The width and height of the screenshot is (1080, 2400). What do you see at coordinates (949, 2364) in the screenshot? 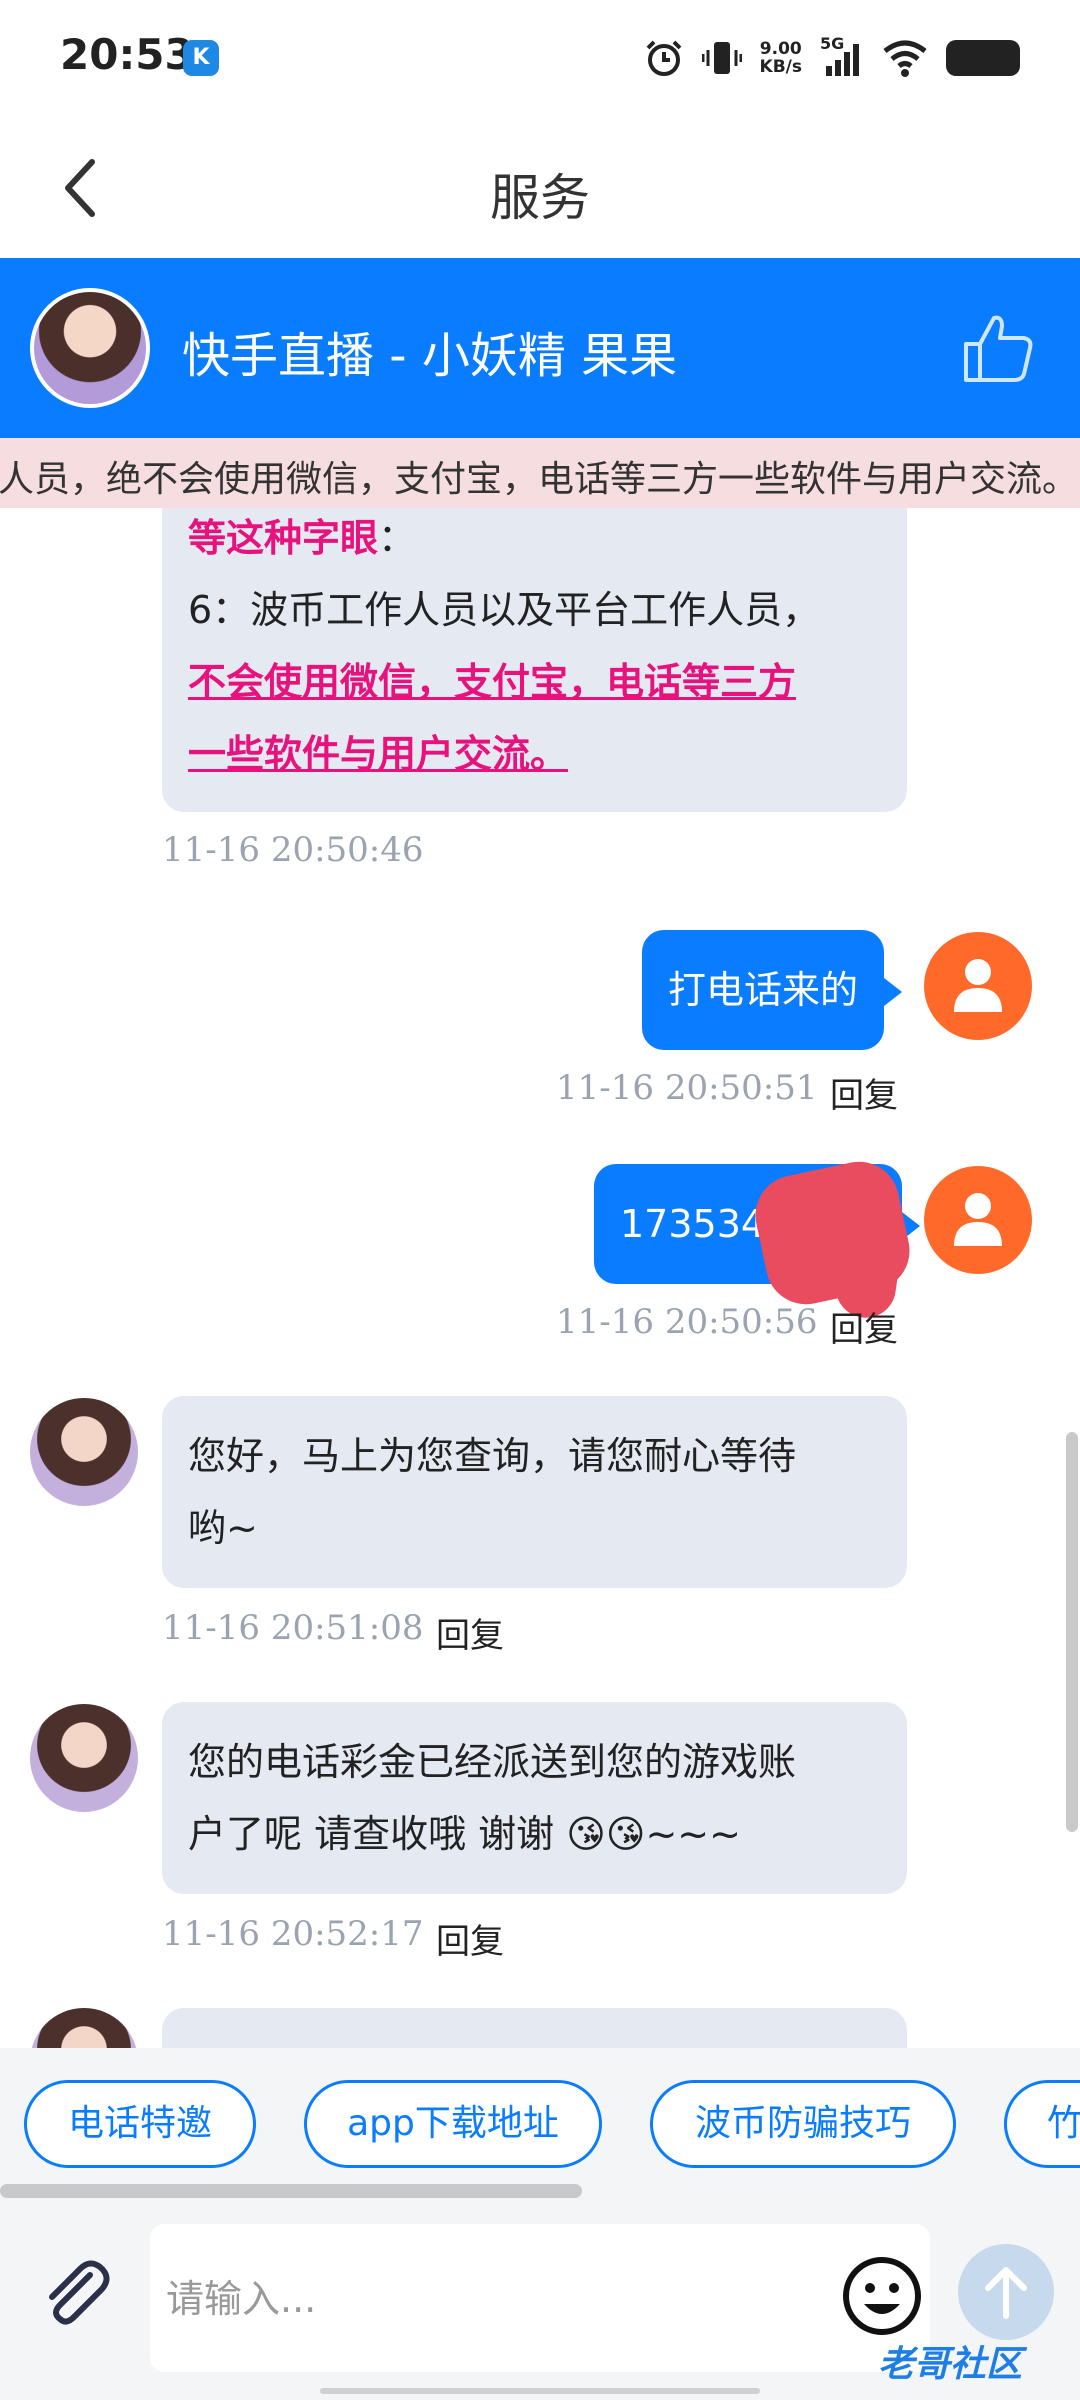
I see `watermark: 老哥社区` at bounding box center [949, 2364].